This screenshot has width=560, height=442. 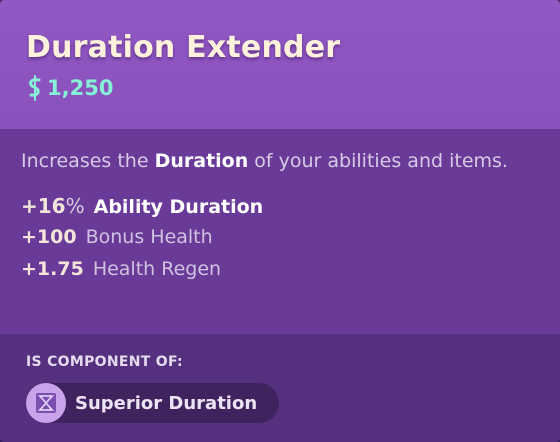 I want to click on hourglass-glyph, so click(x=46, y=403).